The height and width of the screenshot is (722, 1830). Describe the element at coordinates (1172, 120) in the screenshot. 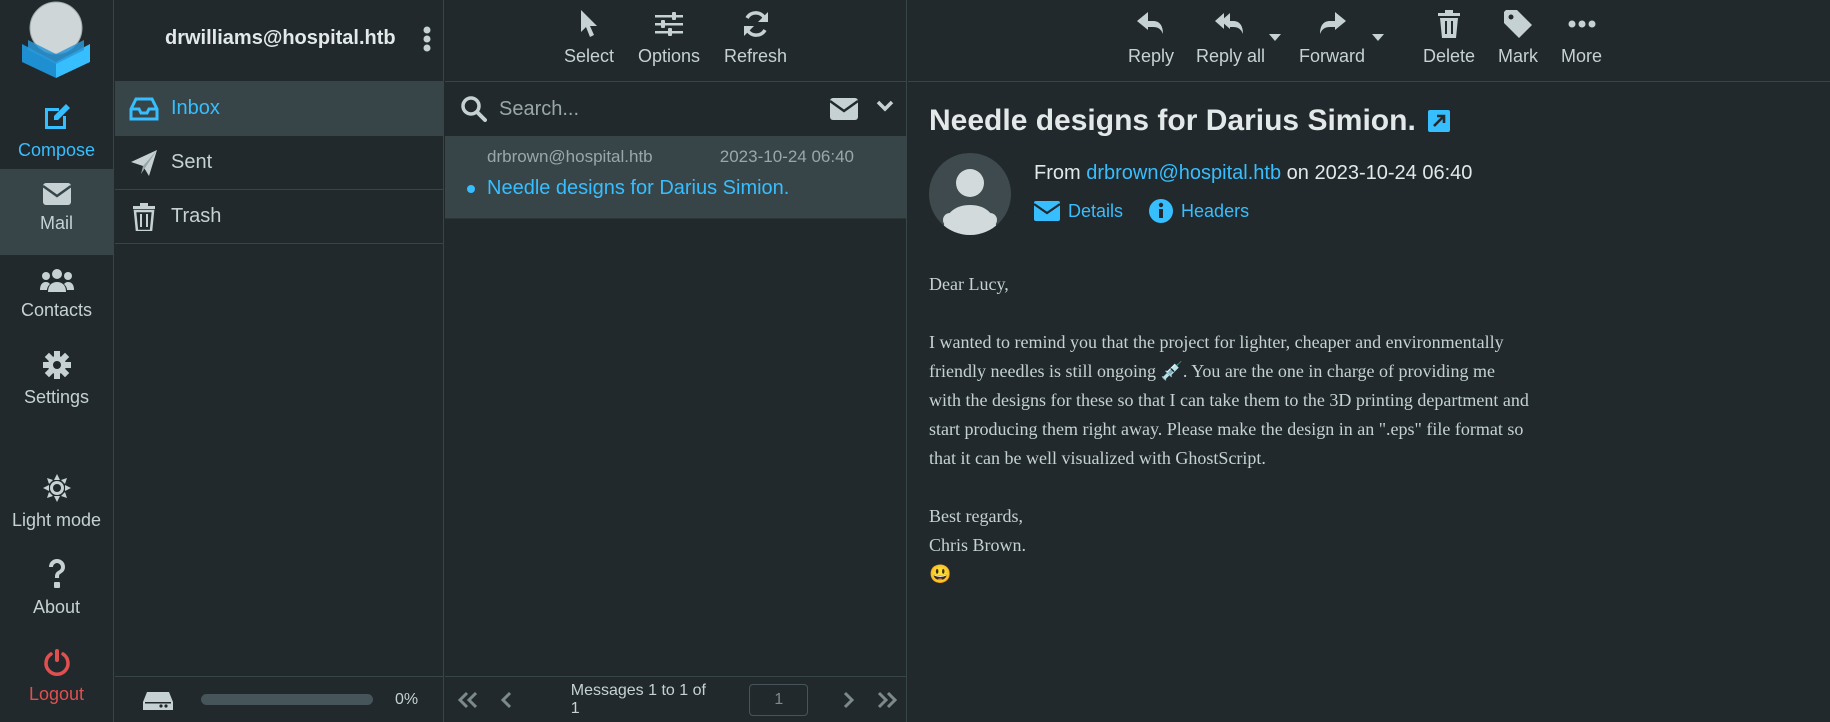

I see `subject-text: Needle designs for Darius Simion.` at that location.